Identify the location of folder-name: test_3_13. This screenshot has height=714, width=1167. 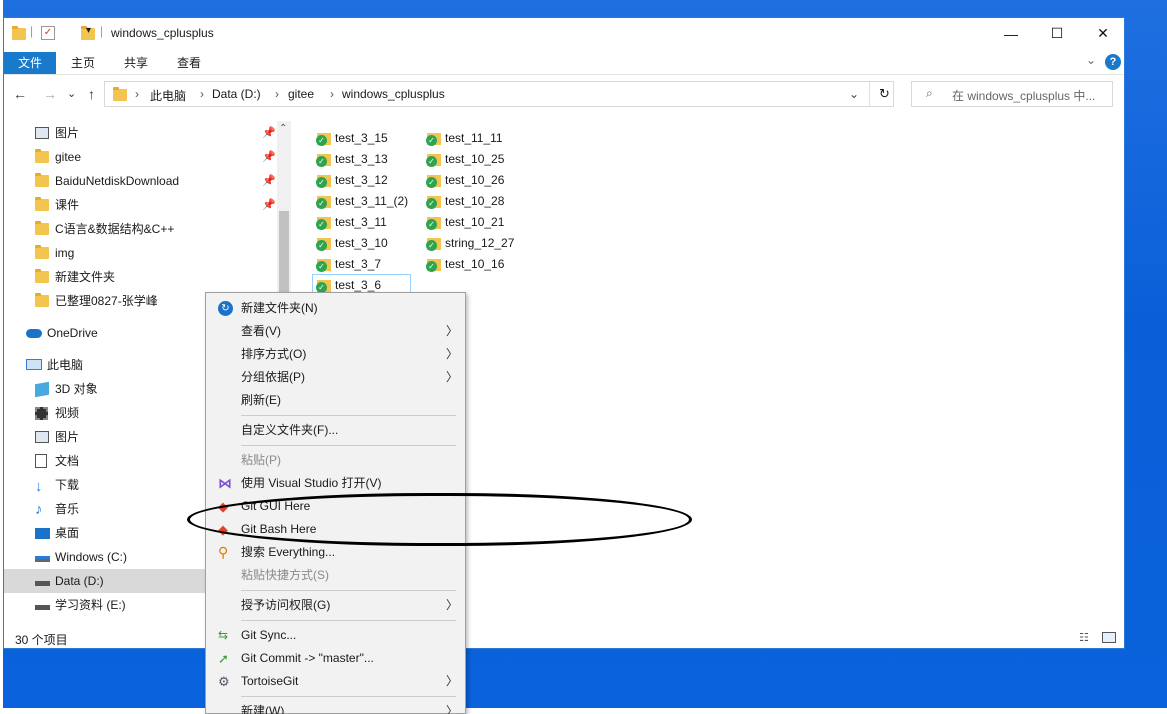
(361, 159).